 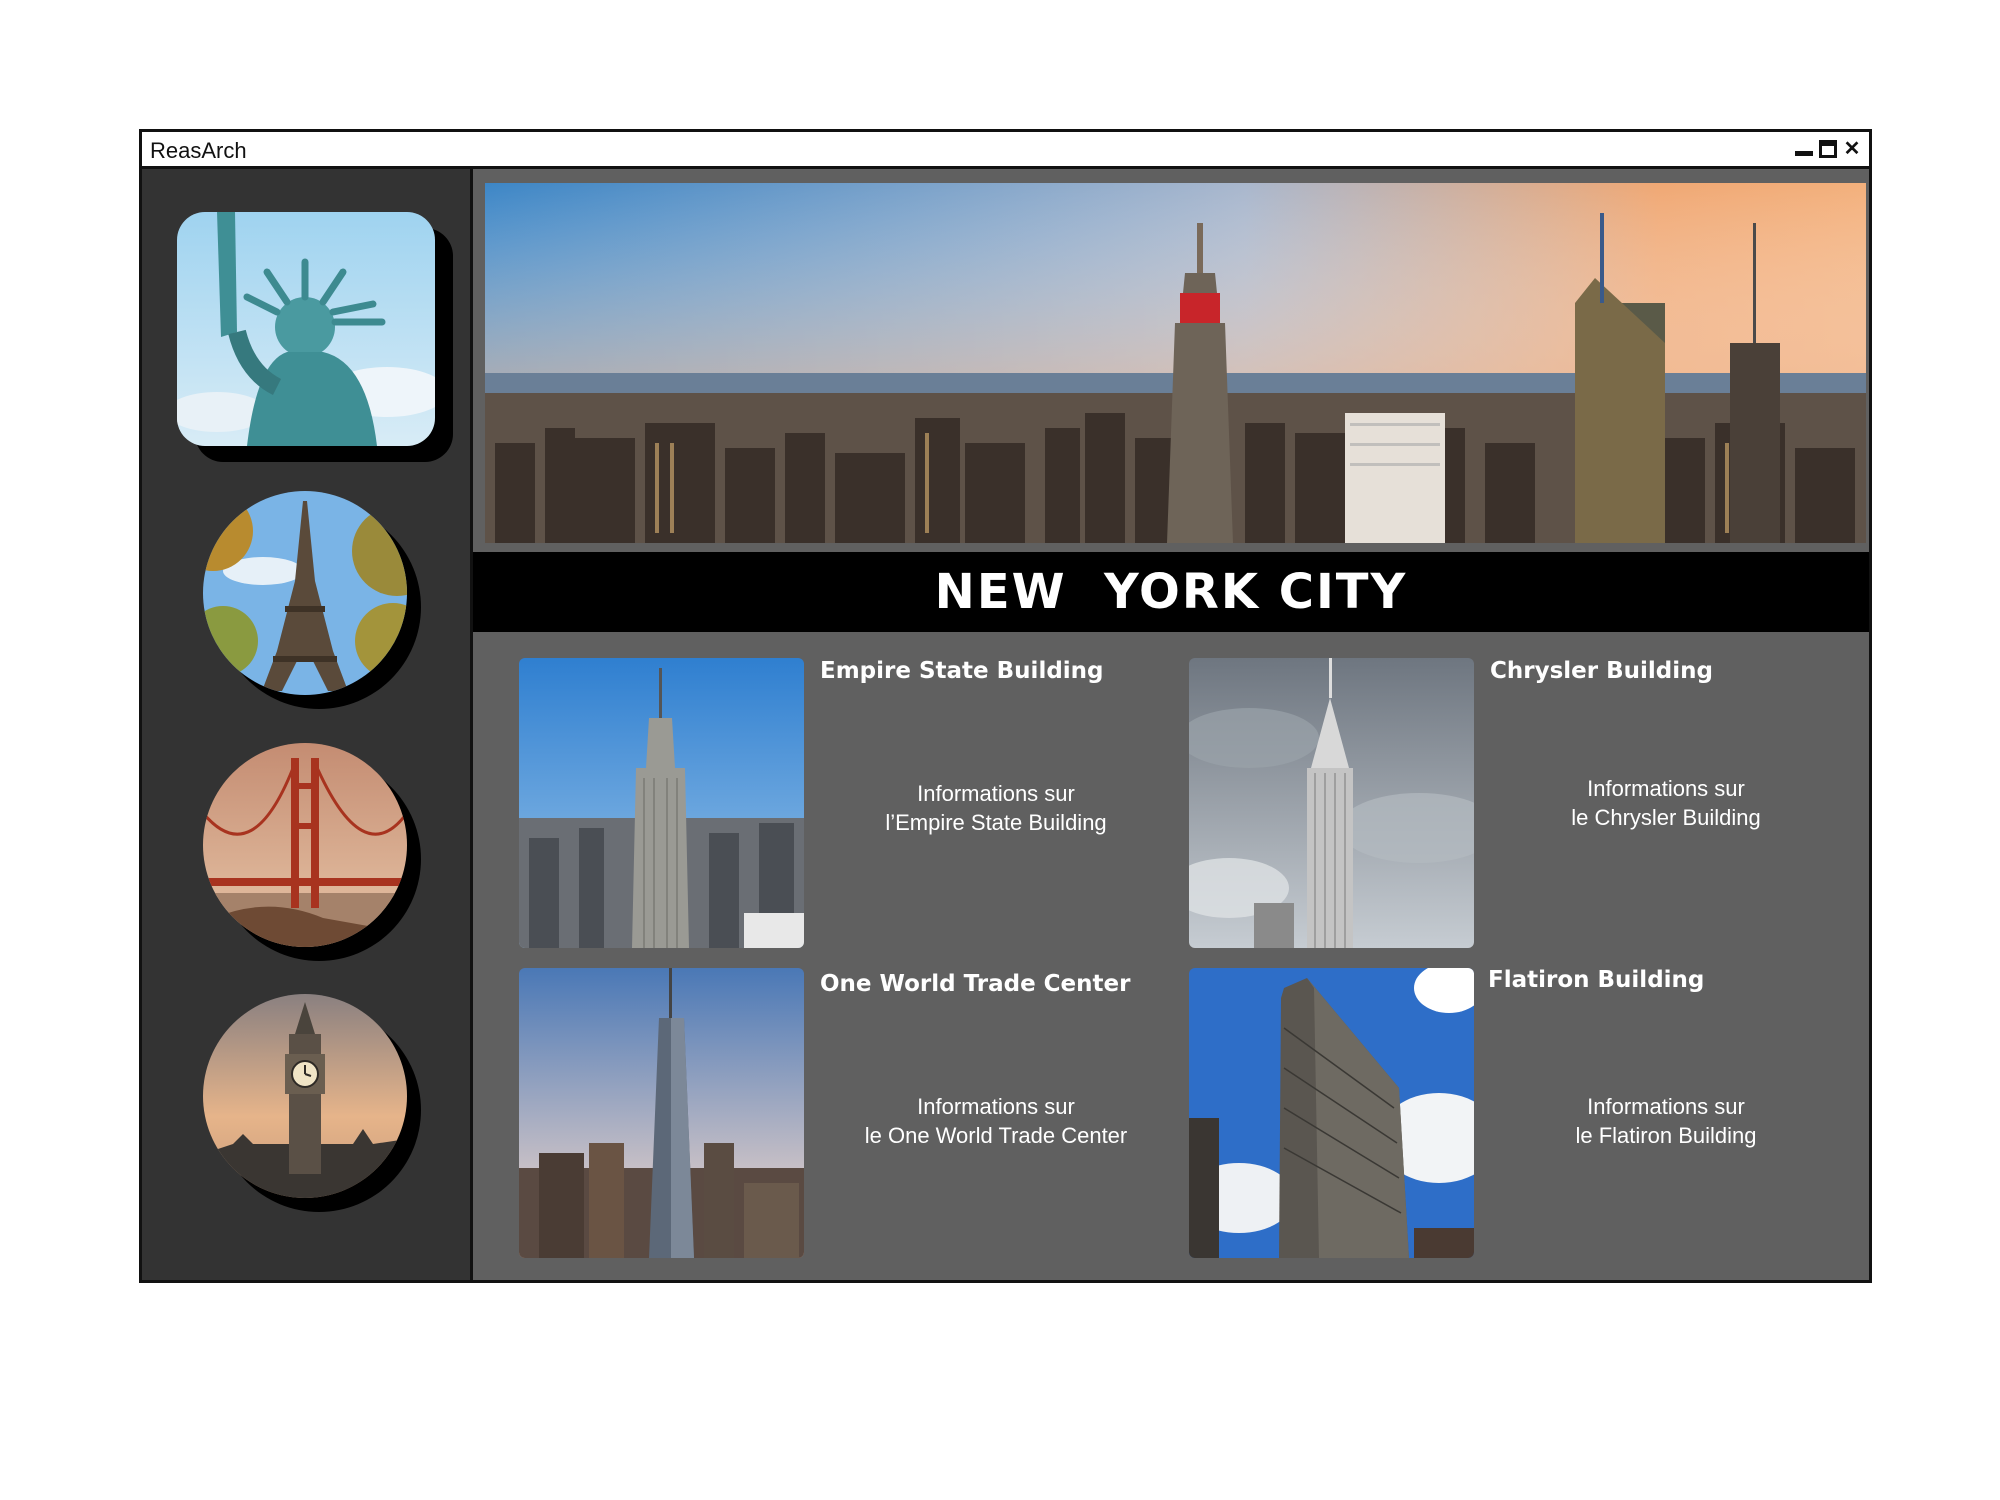 I want to click on golden-gate-bridge-image, so click(x=305, y=845).